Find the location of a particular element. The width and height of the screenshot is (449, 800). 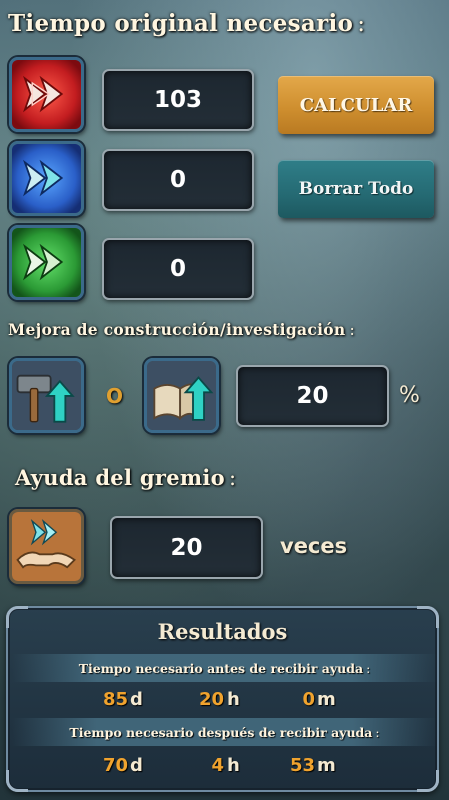

after-days-unit: d is located at coordinates (136, 765).